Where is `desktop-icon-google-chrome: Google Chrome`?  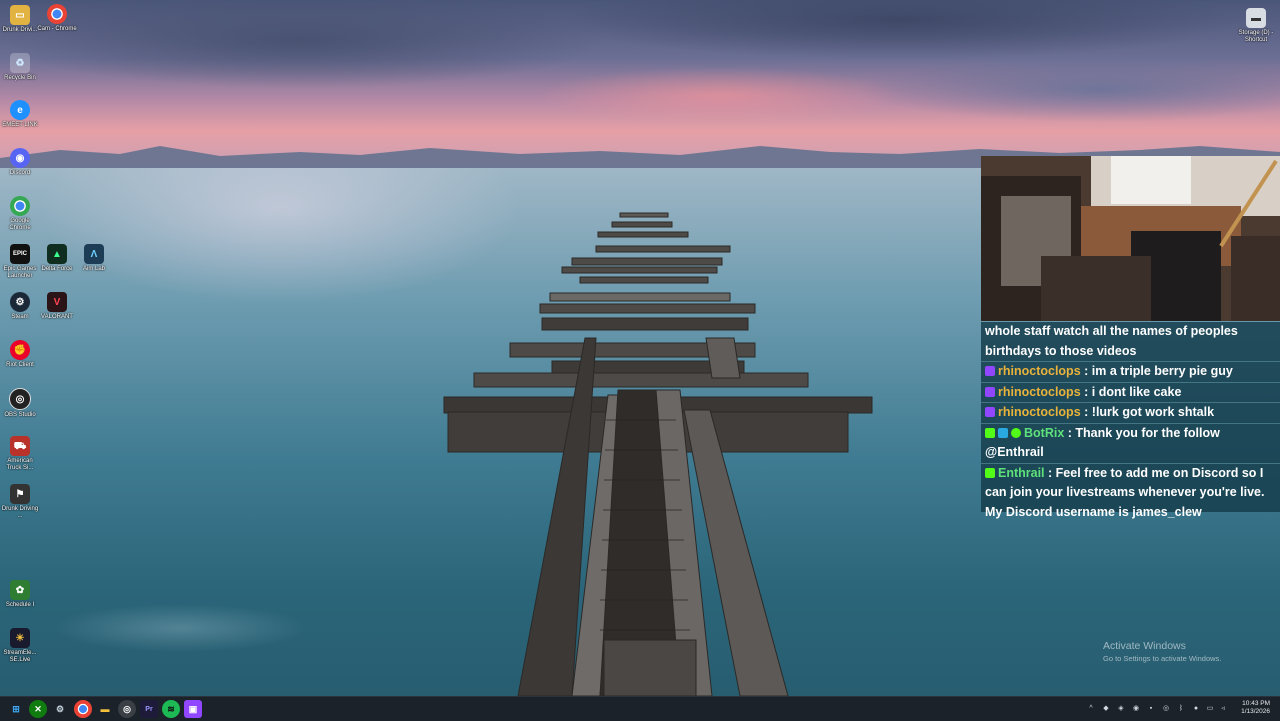
desktop-icon-google-chrome: Google Chrome is located at coordinates (20, 214).